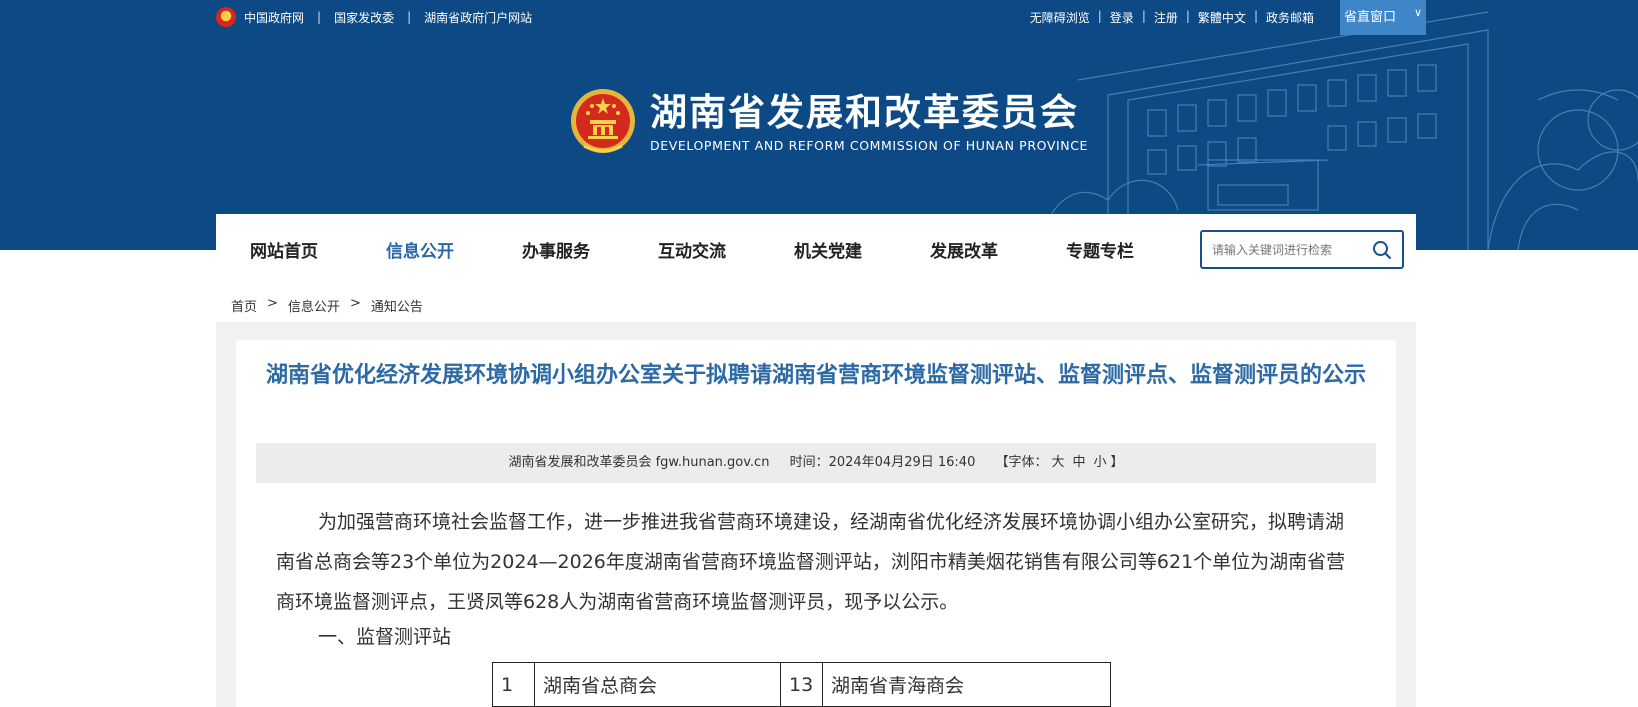 The height and width of the screenshot is (707, 1638). Describe the element at coordinates (385, 637) in the screenshot. I see `section-heading: 一、监督测评站` at that location.